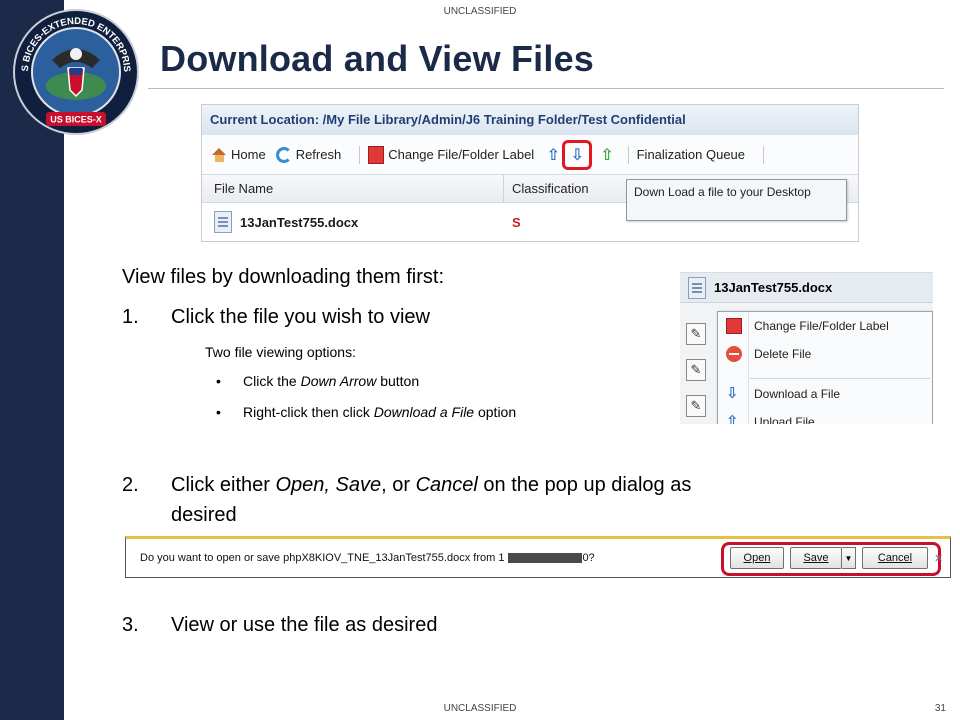  What do you see at coordinates (825, 417) in the screenshot?
I see `menu-item-upload: ⇧ Upload File` at bounding box center [825, 417].